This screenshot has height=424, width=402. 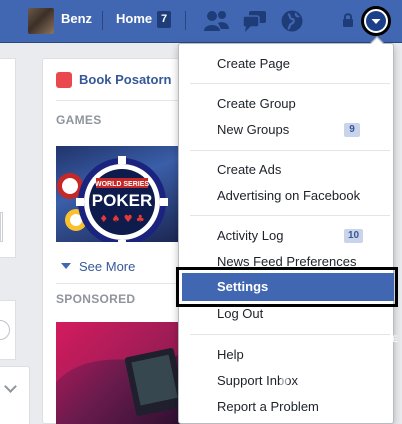 I want to click on sponsored-ad-image, so click(x=121, y=373).